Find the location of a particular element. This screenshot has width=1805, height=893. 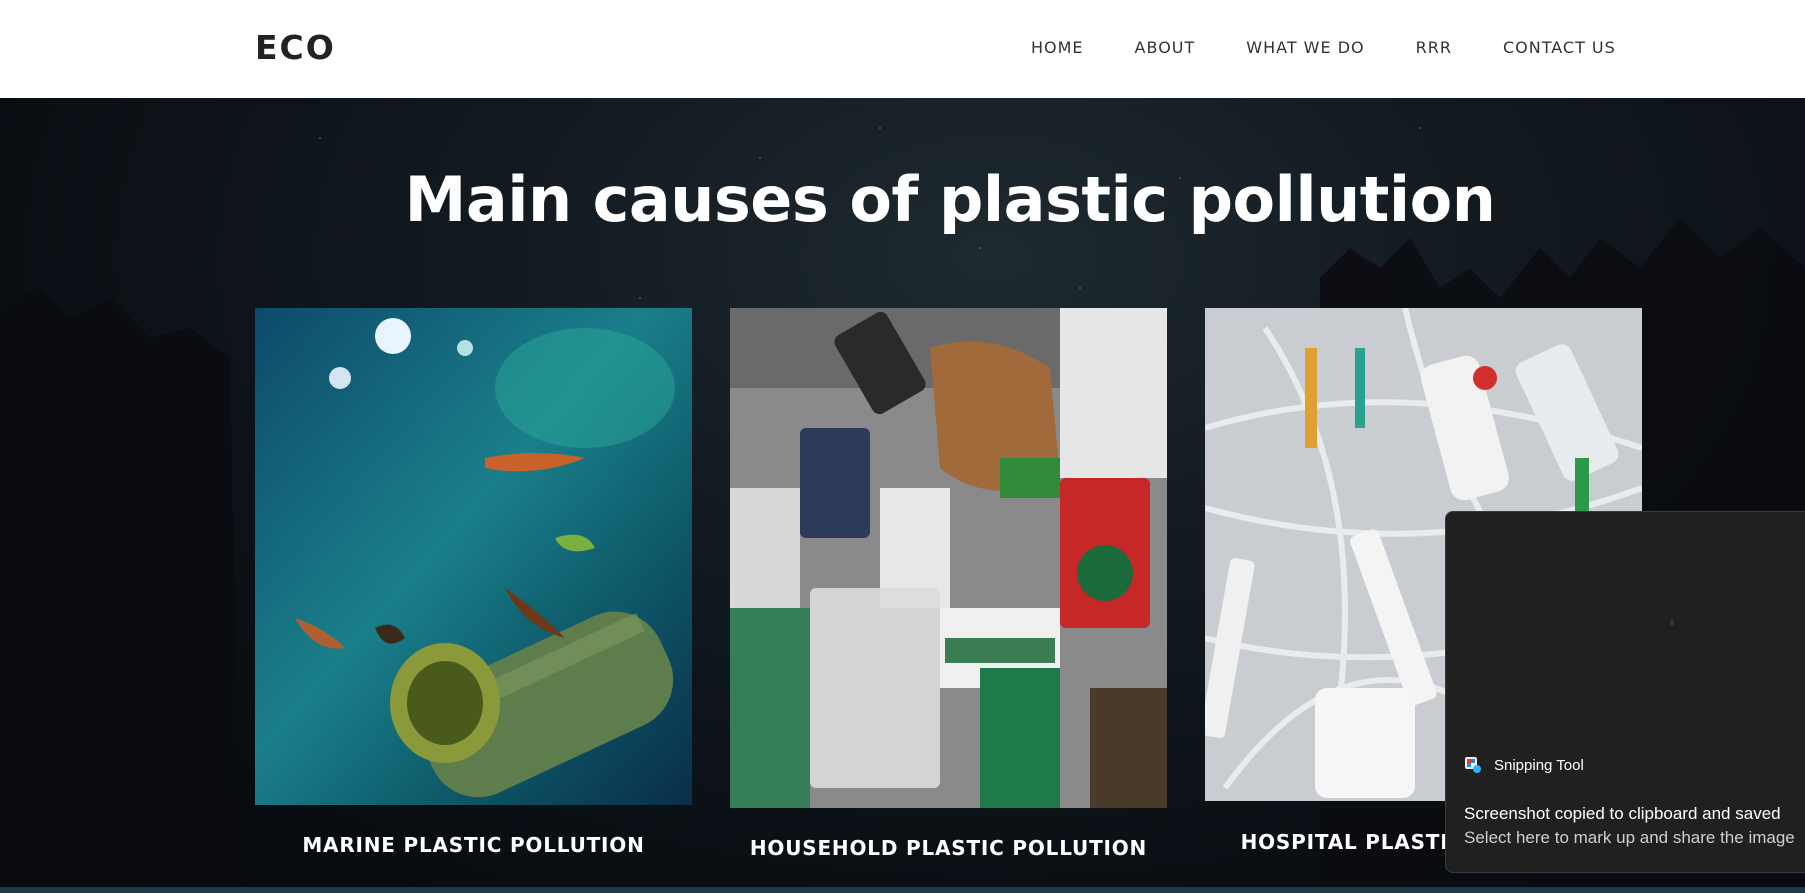

household-card-label: HOUSEHOLD PLASTIC POLLUTION is located at coordinates (948, 848).